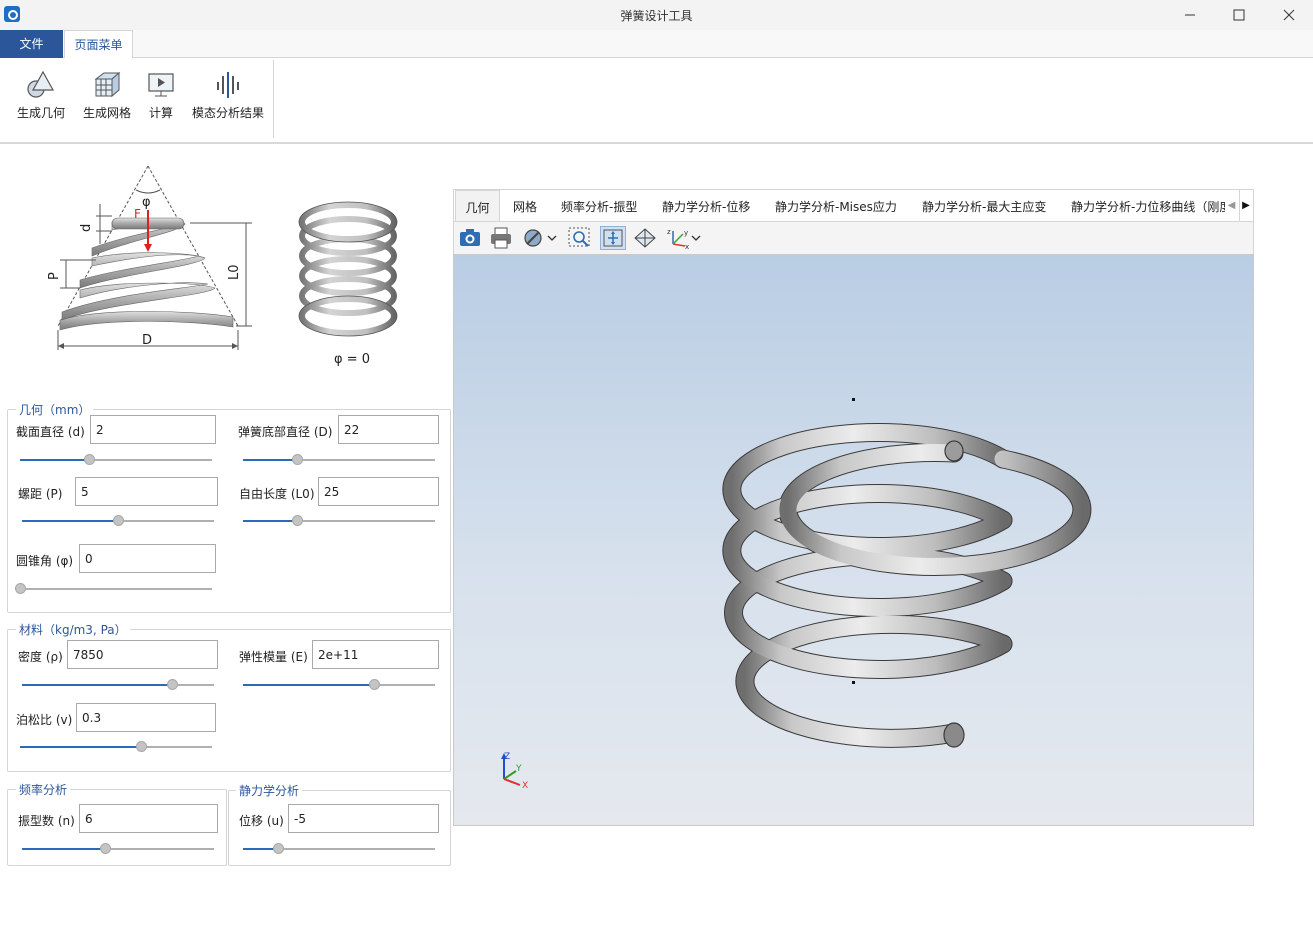 Image resolution: width=1313 pixels, height=950 pixels. I want to click on bottom-diameter-slider, so click(339, 460).